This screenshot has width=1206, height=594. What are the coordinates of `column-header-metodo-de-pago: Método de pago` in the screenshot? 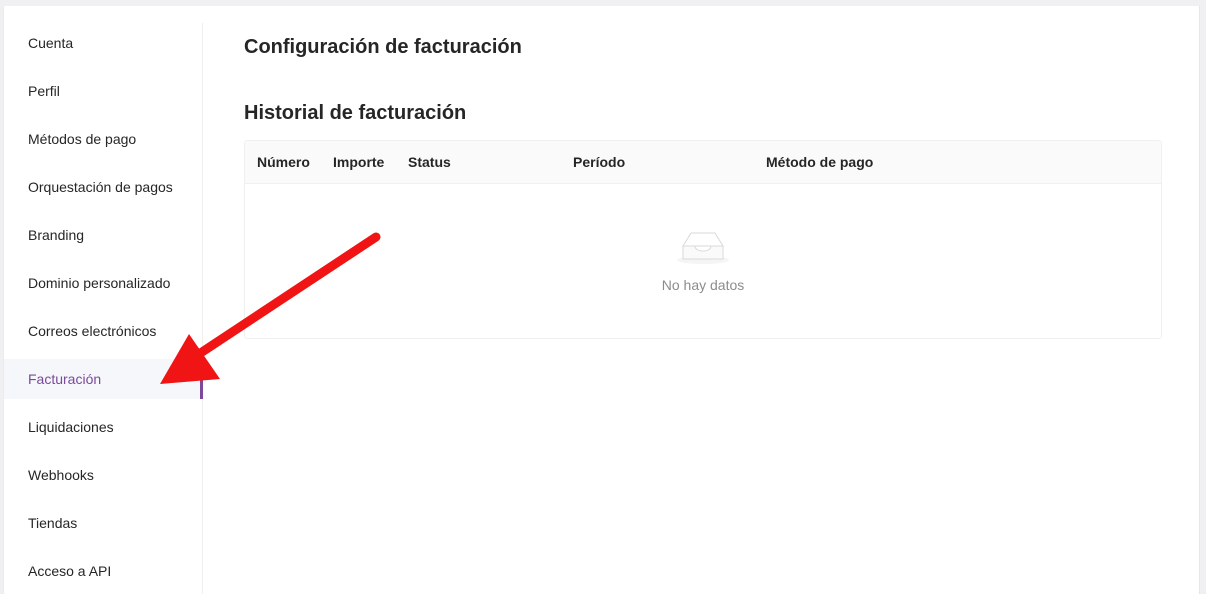 It's located at (820, 162).